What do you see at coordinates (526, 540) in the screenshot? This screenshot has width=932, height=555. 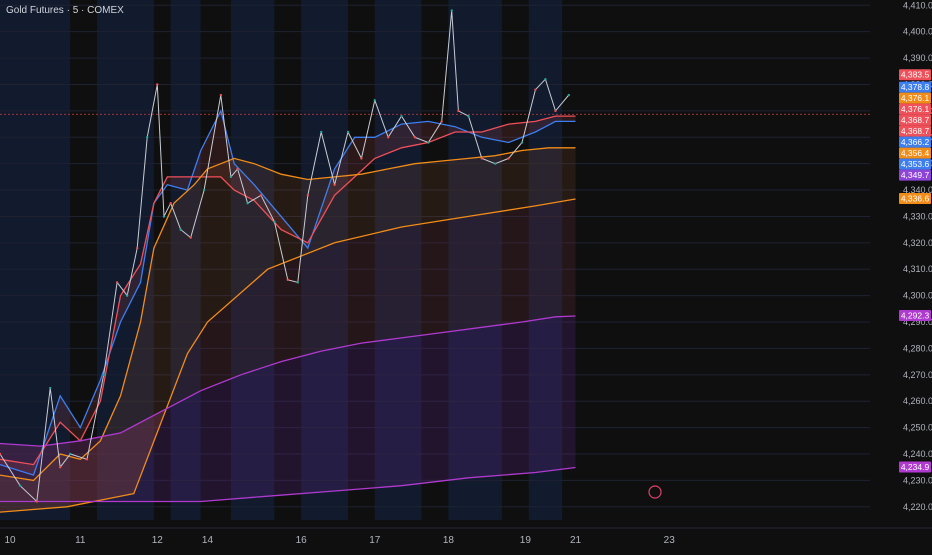 I see `x-tick-label: 19` at bounding box center [526, 540].